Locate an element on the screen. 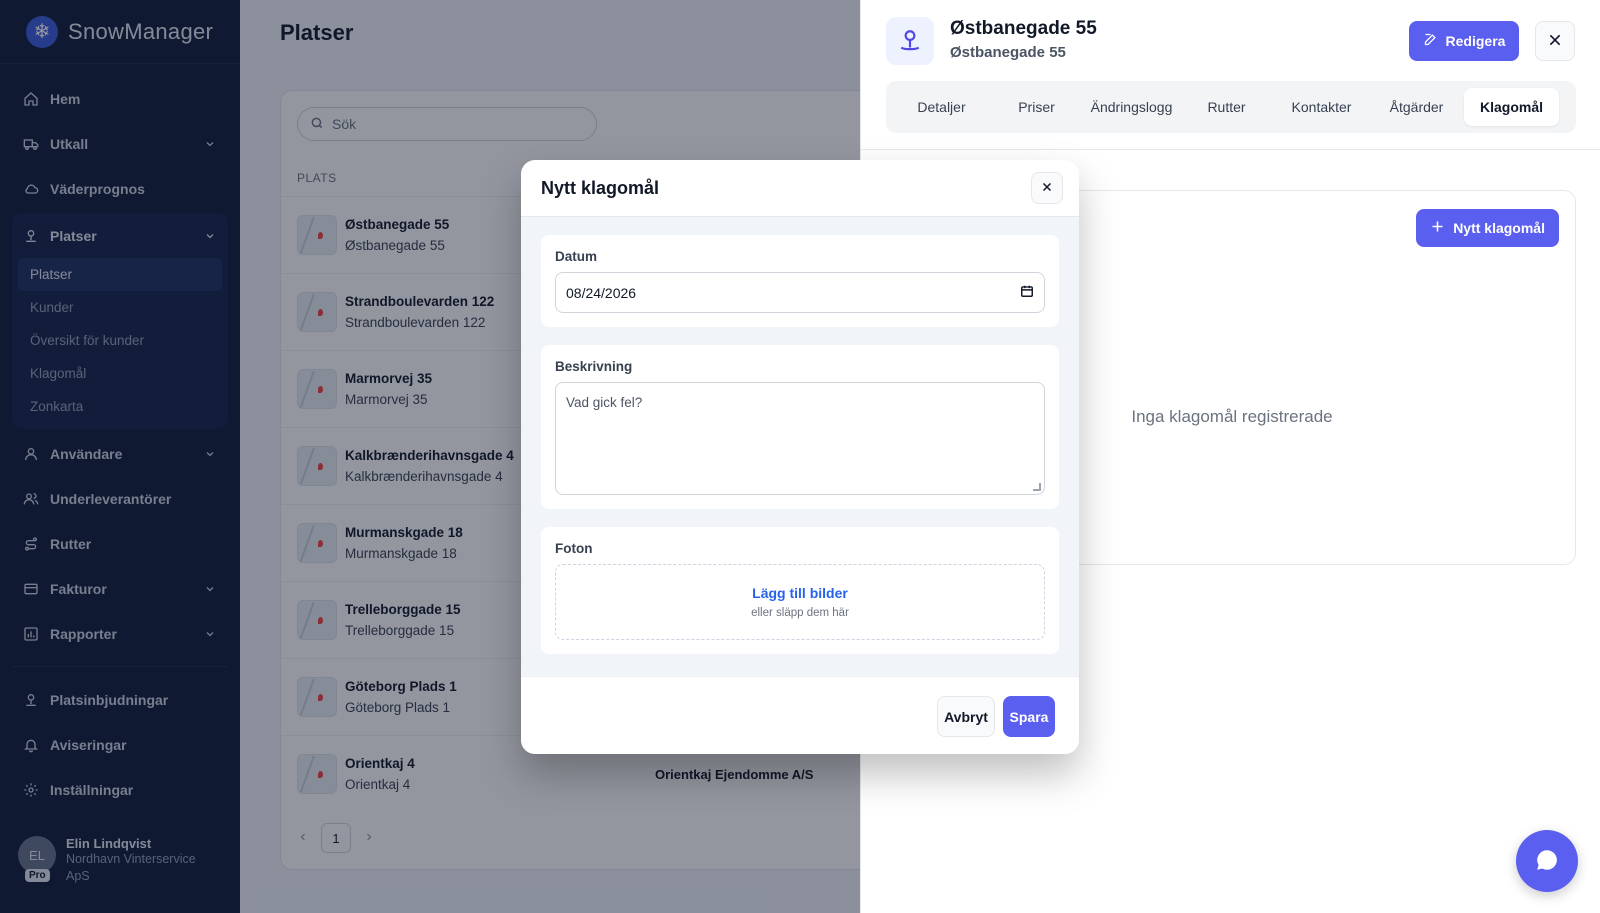  close-drawer-button is located at coordinates (1555, 41).